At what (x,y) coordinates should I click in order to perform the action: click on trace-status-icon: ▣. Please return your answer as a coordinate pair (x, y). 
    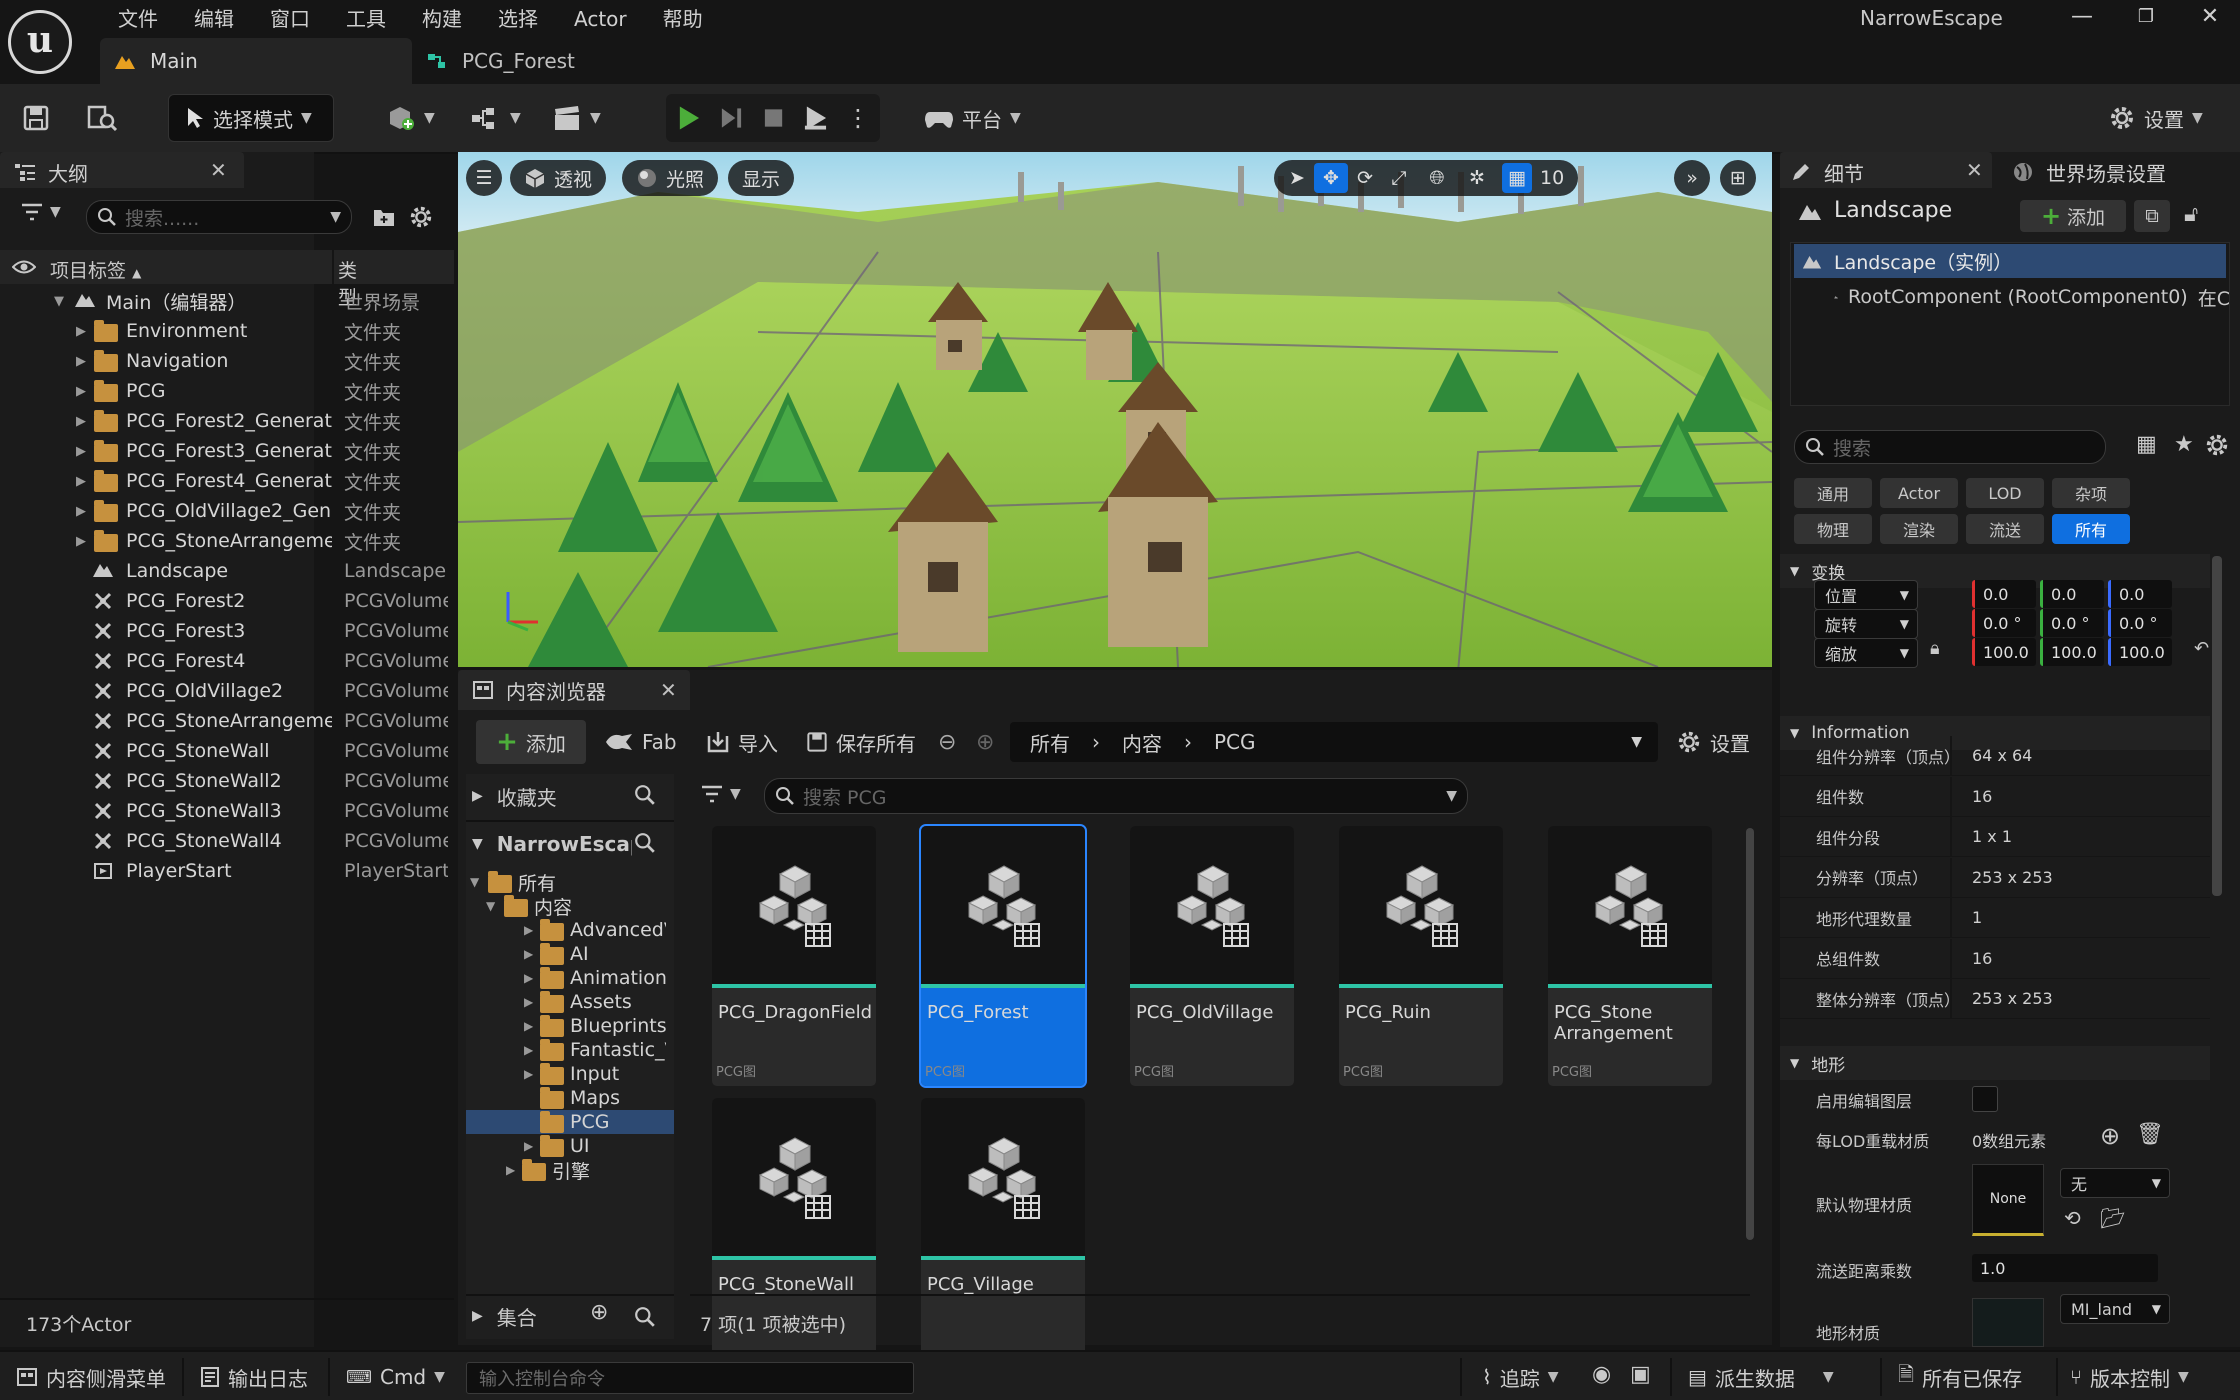
    Looking at the image, I should click on (1640, 1374).